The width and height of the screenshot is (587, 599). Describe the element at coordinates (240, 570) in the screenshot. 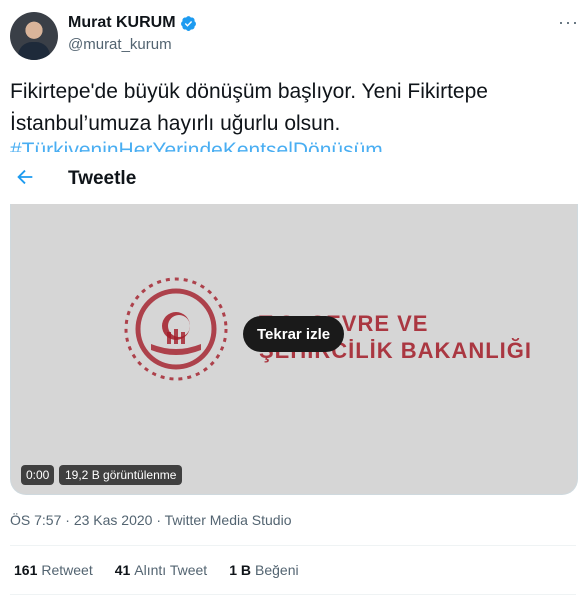

I see `like-count: 1 B` at that location.